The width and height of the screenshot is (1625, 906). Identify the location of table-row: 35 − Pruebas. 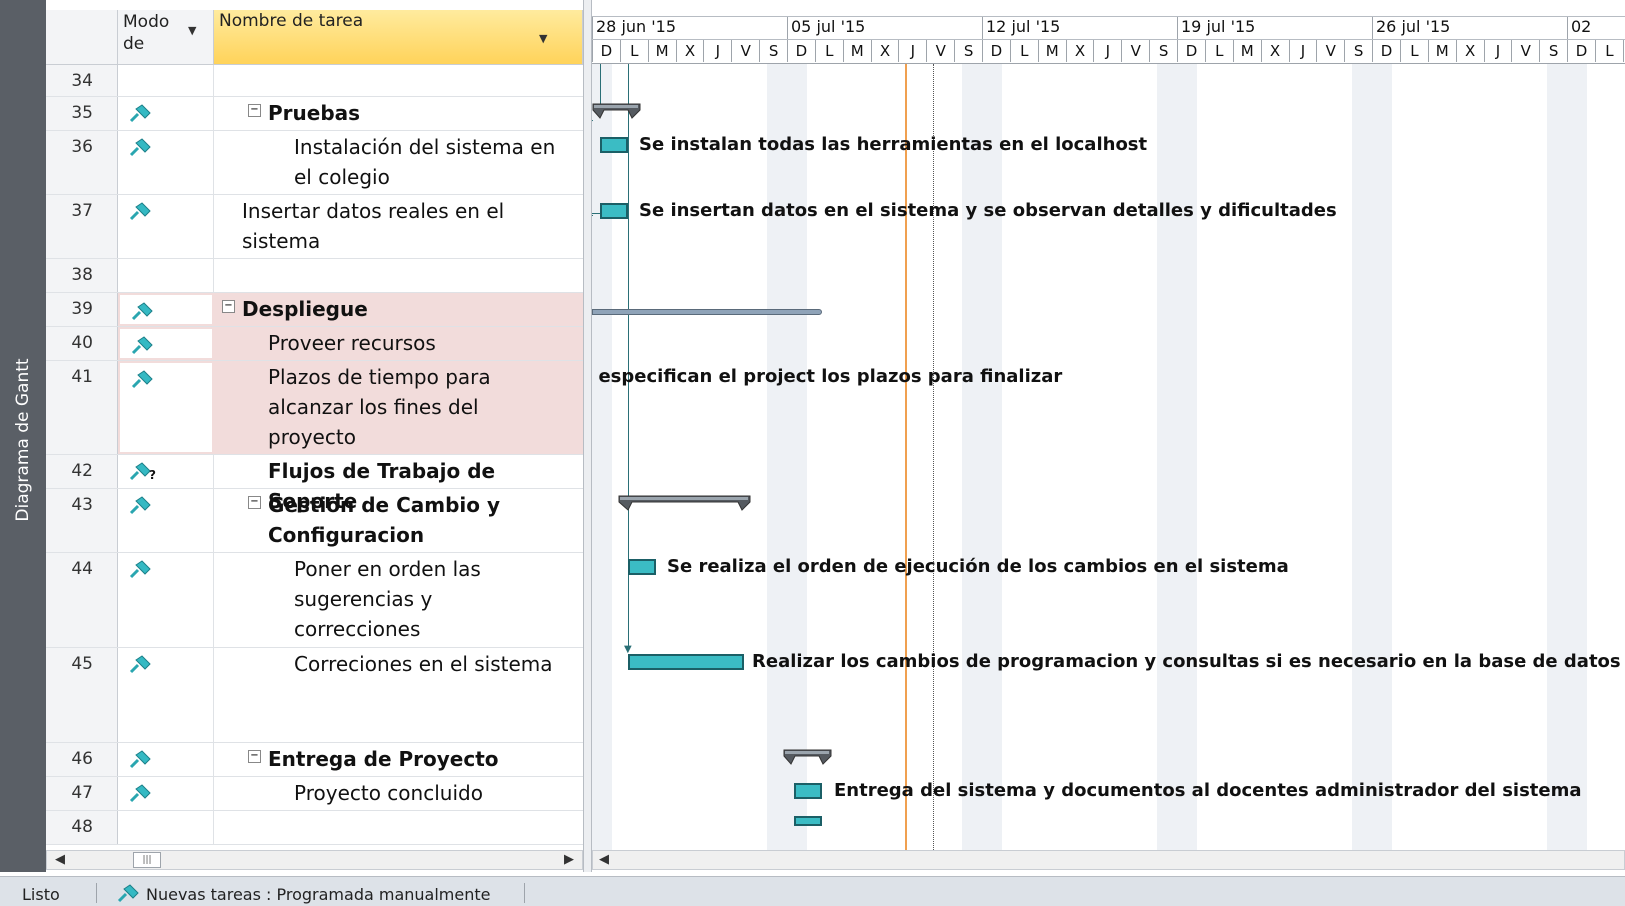
(314, 114).